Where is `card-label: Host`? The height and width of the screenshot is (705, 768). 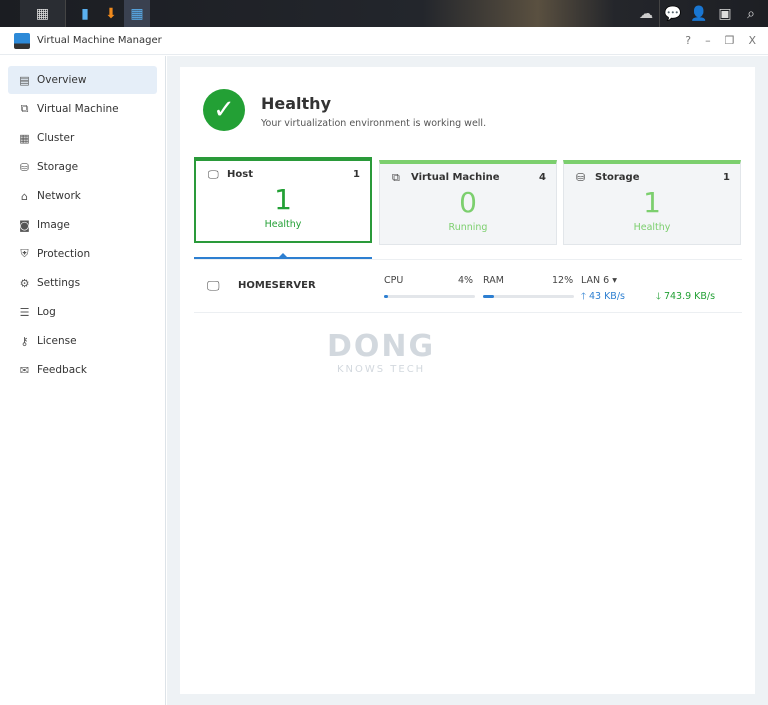 card-label: Host is located at coordinates (240, 174).